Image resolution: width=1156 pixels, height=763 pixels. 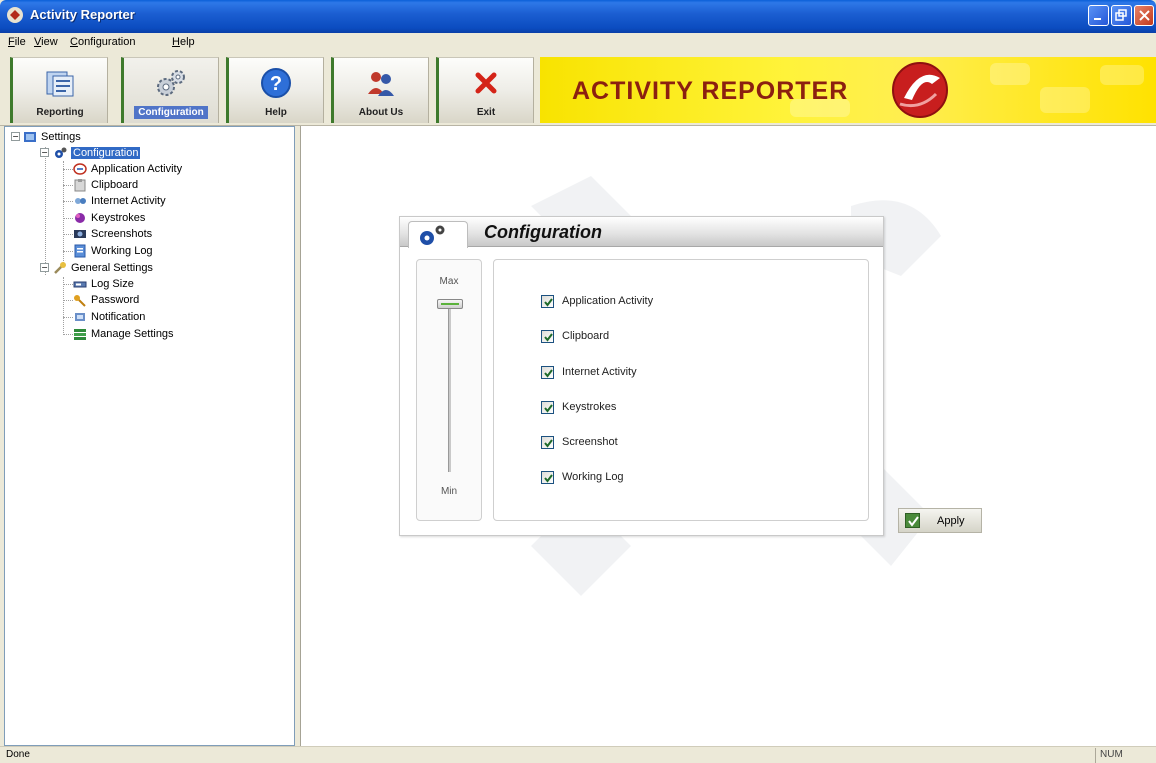 I want to click on banner-title: ACTIVITY REPORTER, so click(x=710, y=91).